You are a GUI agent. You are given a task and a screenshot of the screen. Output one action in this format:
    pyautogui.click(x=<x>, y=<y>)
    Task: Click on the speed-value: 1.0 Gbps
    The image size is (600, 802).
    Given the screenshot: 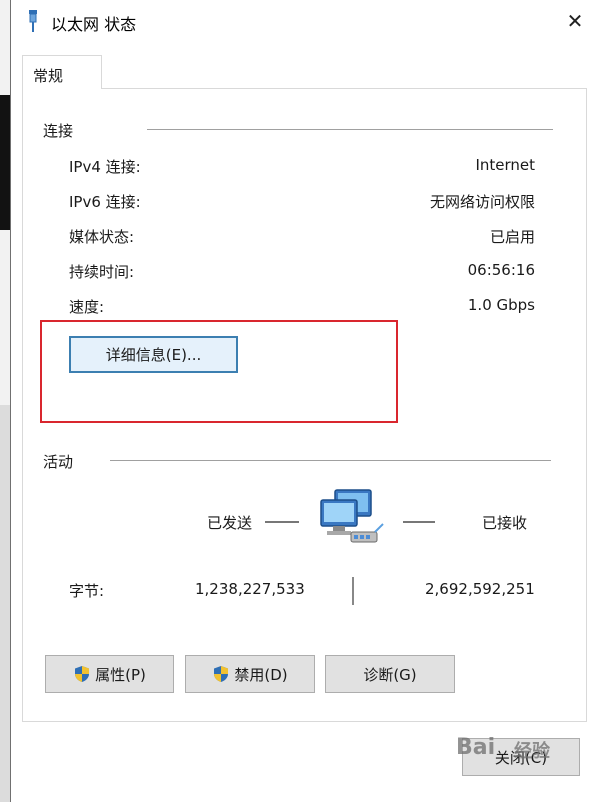 What is the action you would take?
    pyautogui.click(x=501, y=305)
    